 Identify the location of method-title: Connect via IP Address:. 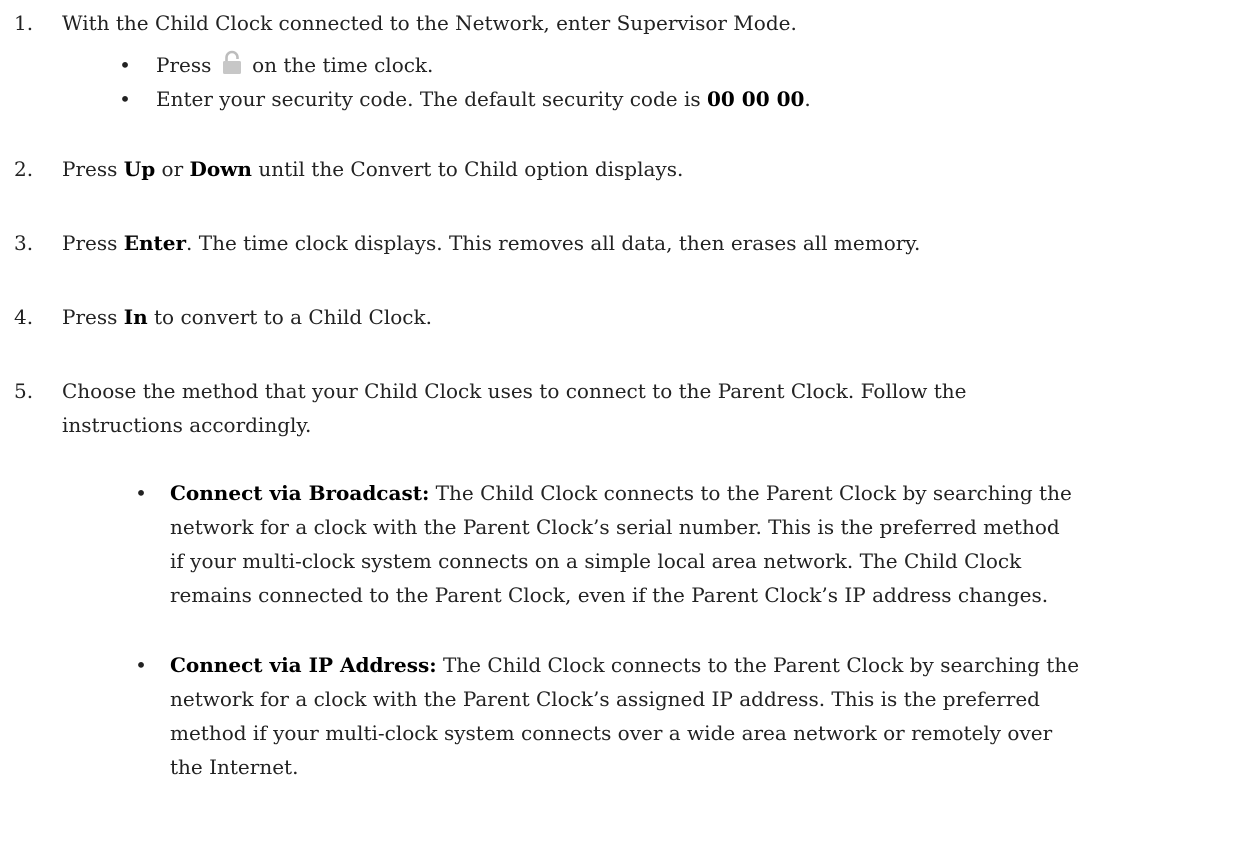
(303, 665).